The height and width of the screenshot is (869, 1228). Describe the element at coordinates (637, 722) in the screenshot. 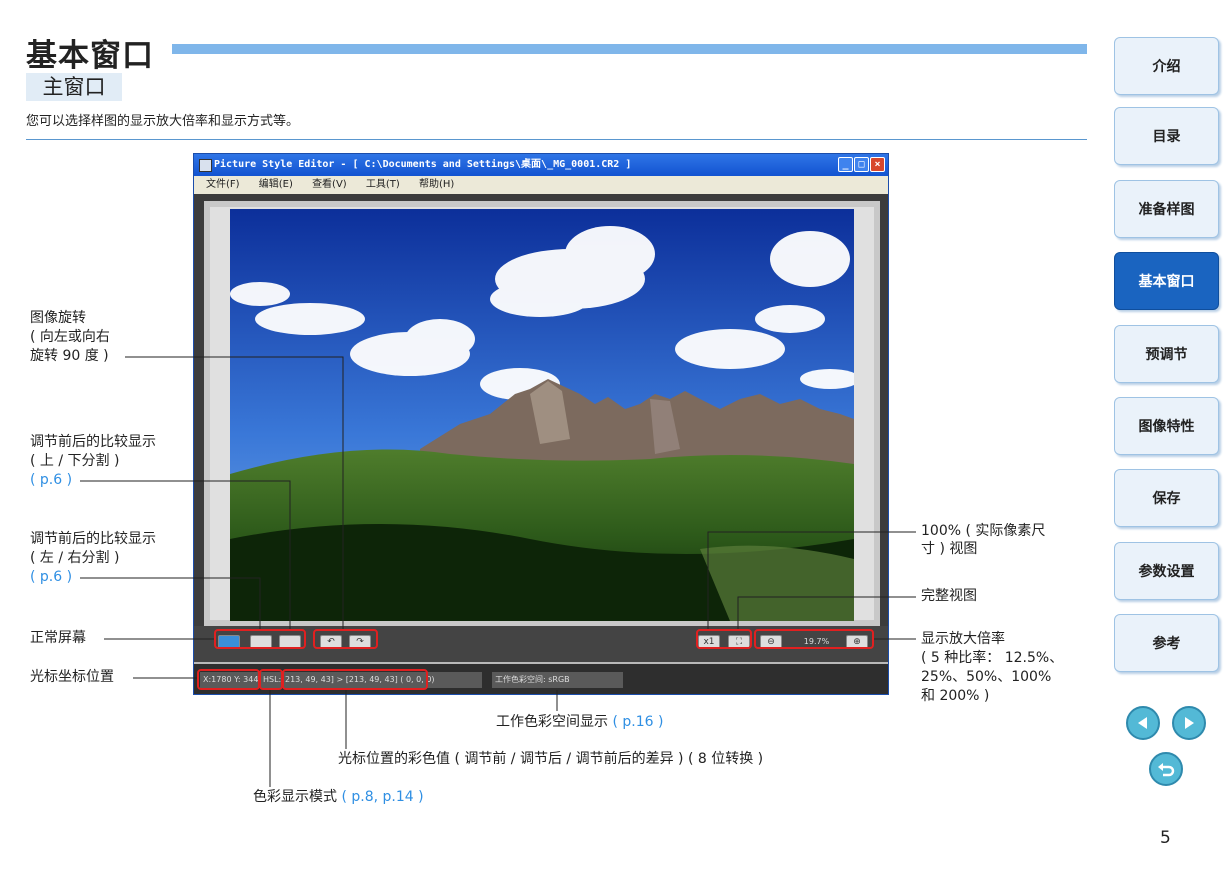

I see `workspace-page-link: ( p.16 )` at that location.